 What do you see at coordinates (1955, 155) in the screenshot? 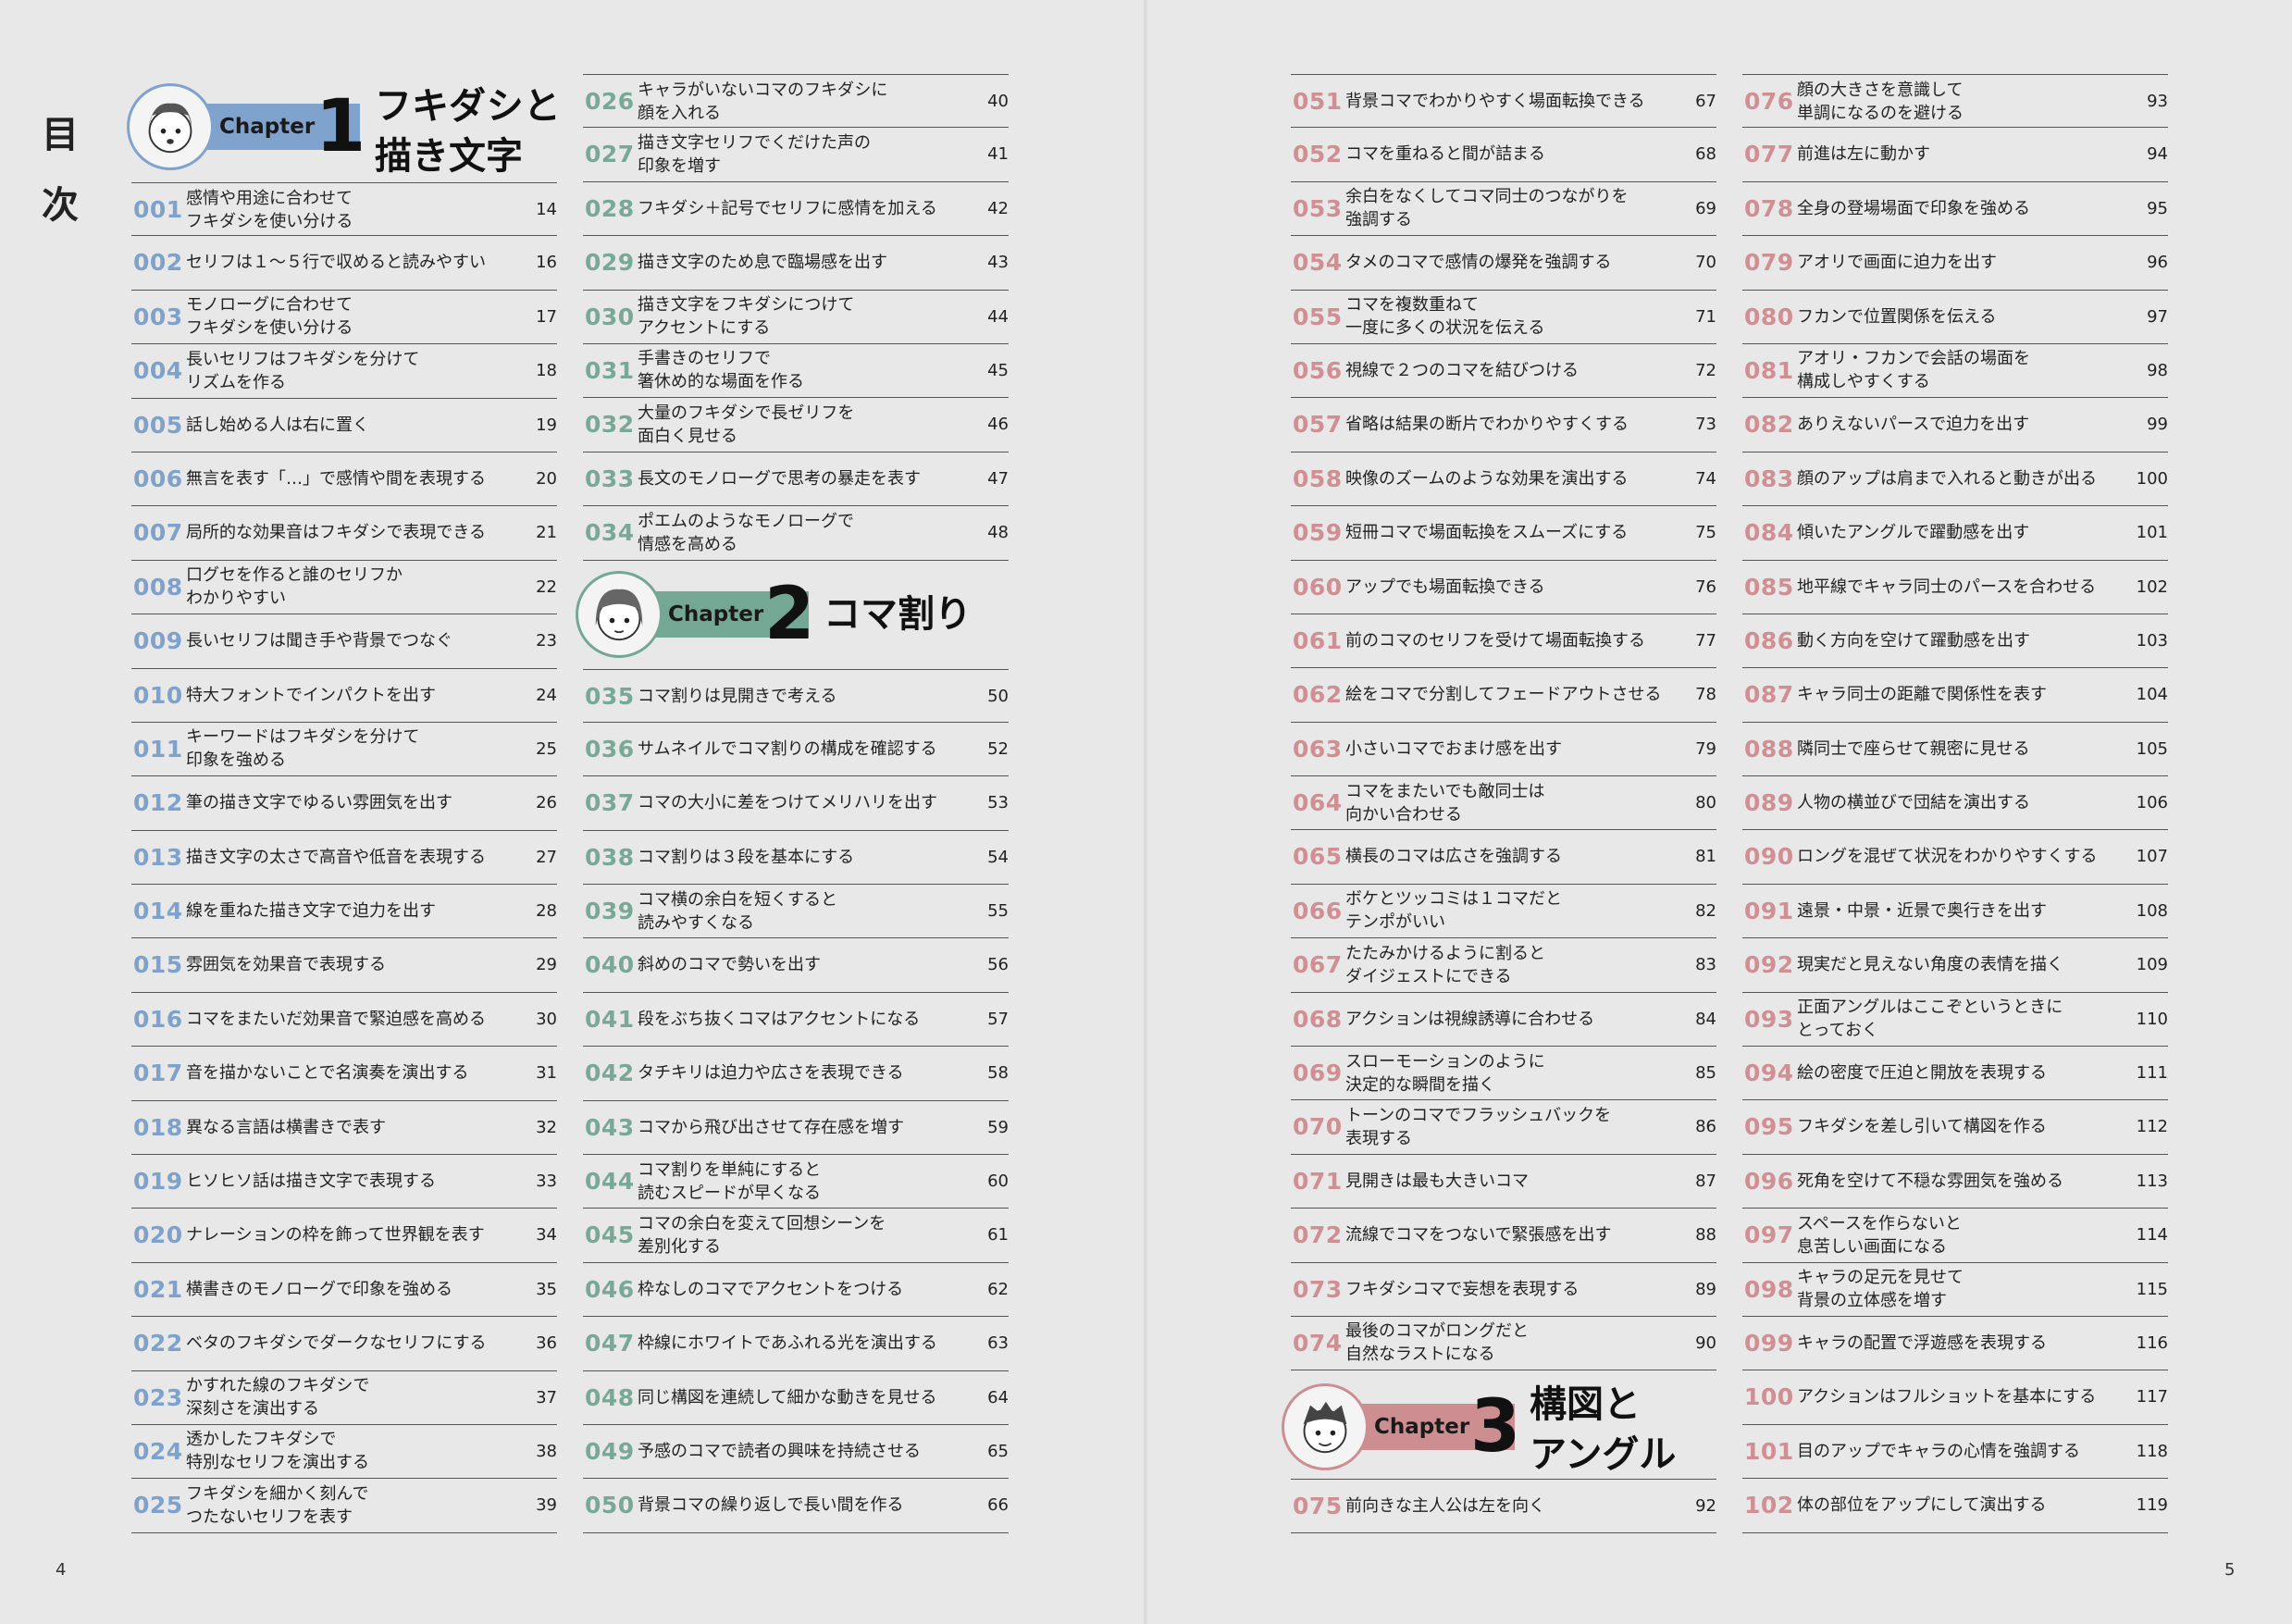
I see `toc-entry: 077 前進は左に動かす 94` at bounding box center [1955, 155].